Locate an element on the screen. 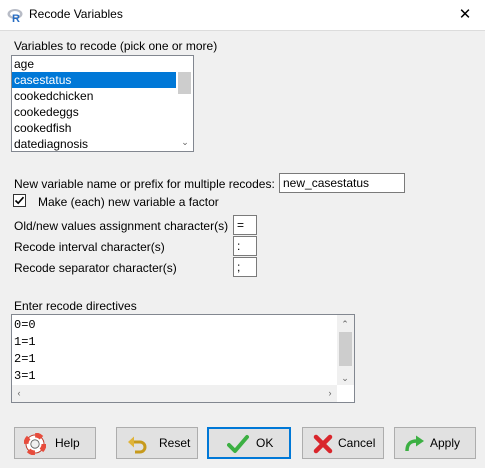  apply-button: Apply is located at coordinates (435, 443).